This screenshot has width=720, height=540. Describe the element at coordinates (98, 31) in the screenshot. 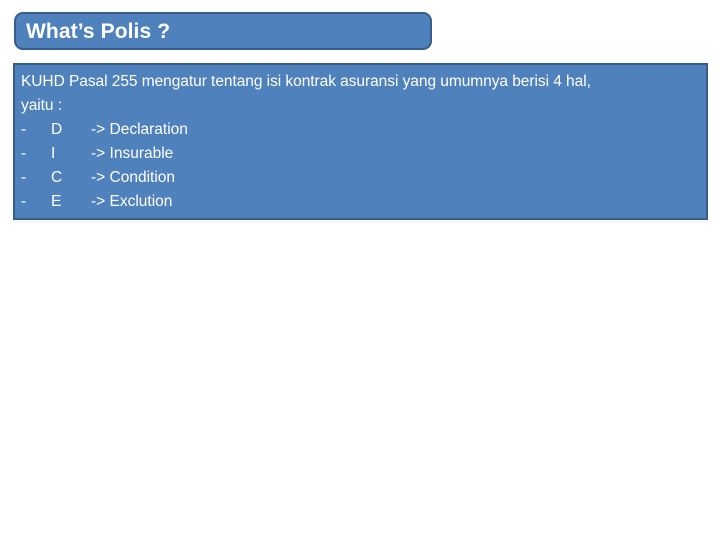

I see `page-title: What’s Polis ?` at that location.